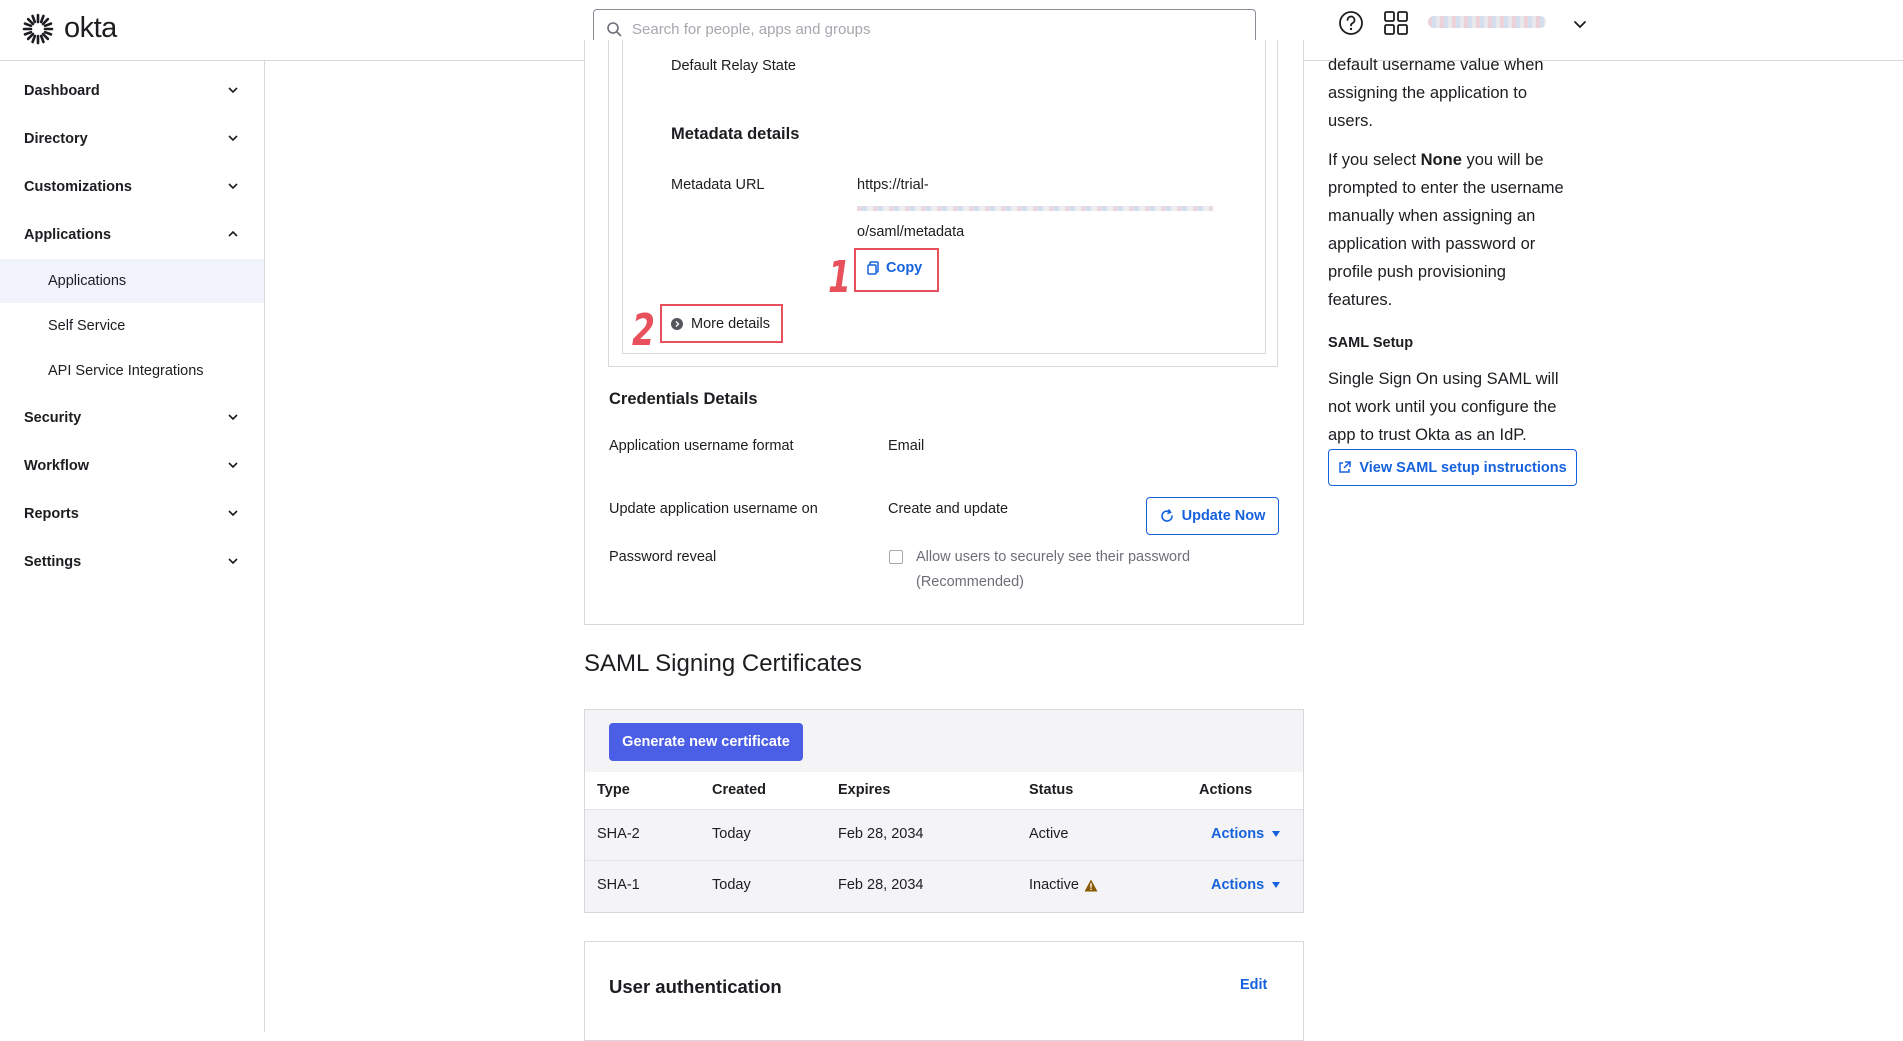  Describe the element at coordinates (132, 562) in the screenshot. I see `sidebar-item-settings: Settings` at that location.